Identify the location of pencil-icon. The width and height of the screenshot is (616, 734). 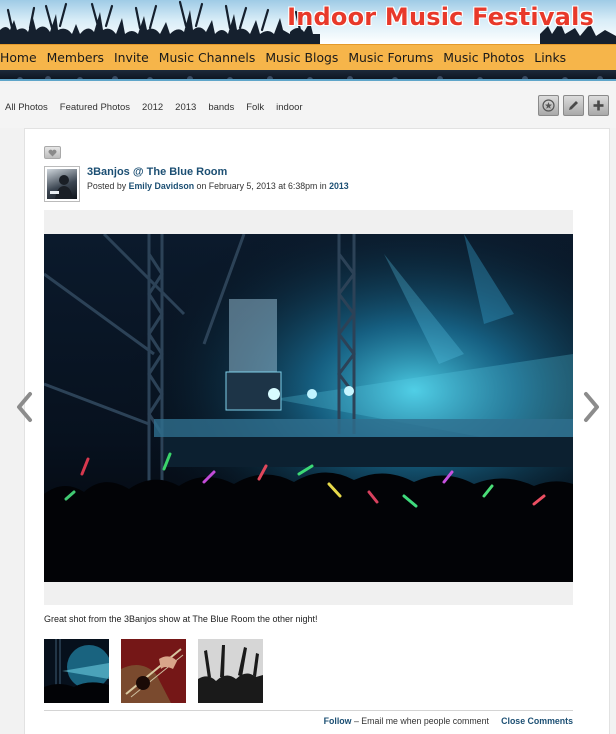
(573, 105).